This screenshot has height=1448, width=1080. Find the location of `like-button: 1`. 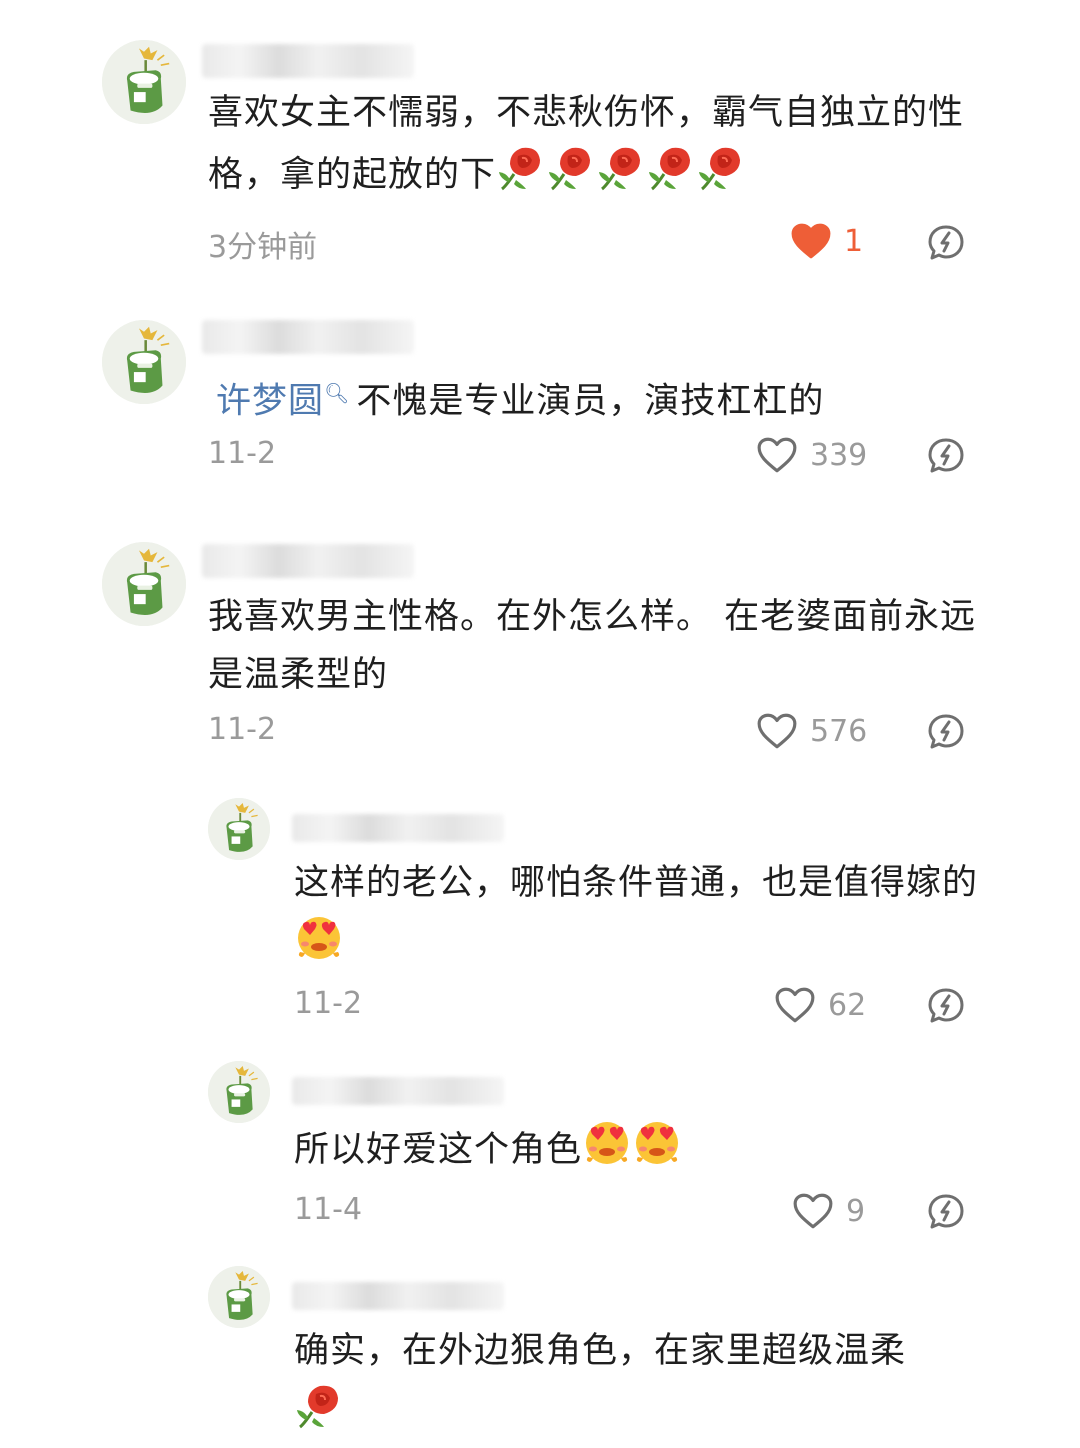

like-button: 1 is located at coordinates (826, 241).